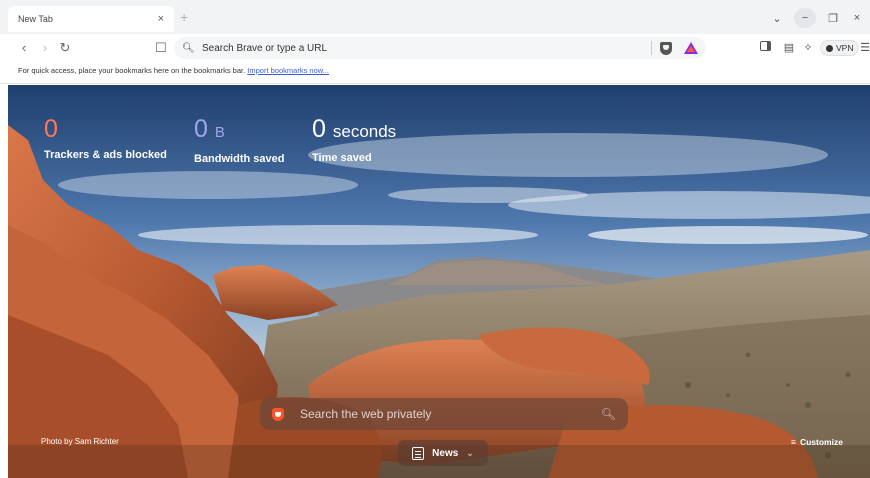  What do you see at coordinates (444, 414) in the screenshot?
I see `web-search-box: Search the web privately 🔍︎` at bounding box center [444, 414].